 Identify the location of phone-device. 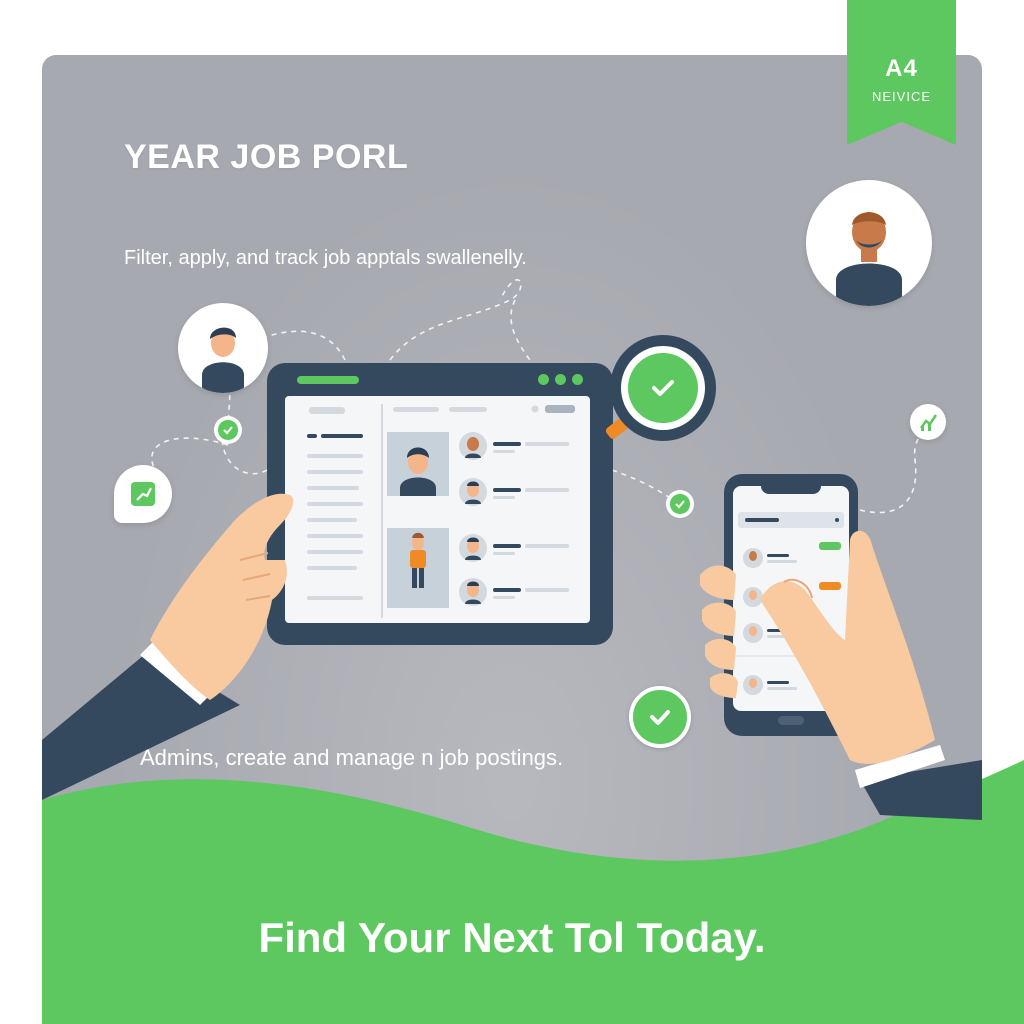
(791, 605).